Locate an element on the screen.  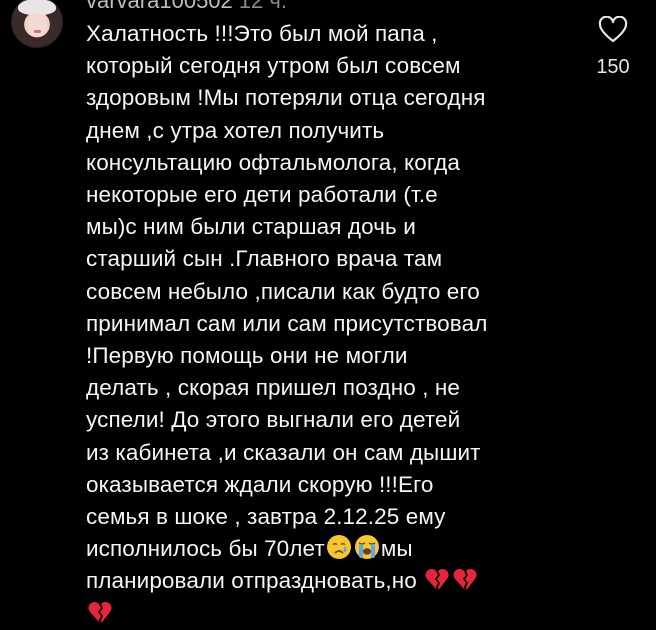
comment-line-with-emoji: планировали отпраздновать,но is located at coordinates (331, 581).